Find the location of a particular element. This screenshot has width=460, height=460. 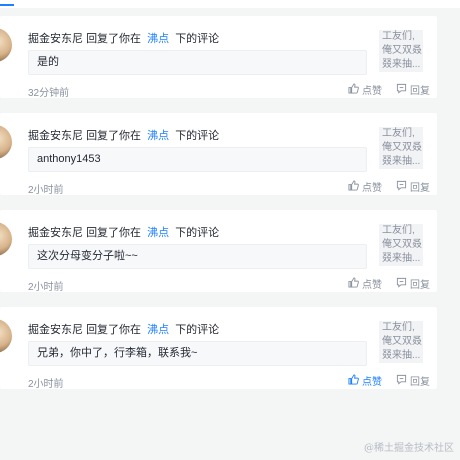

reply-content: anthony1453 is located at coordinates (197, 159).